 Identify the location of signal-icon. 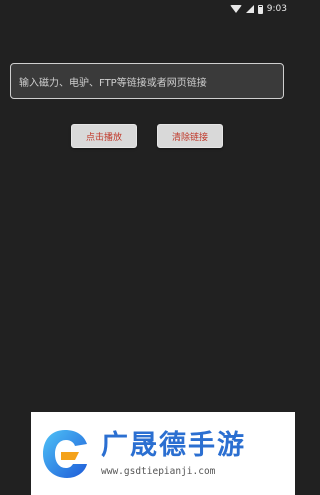
(249, 9).